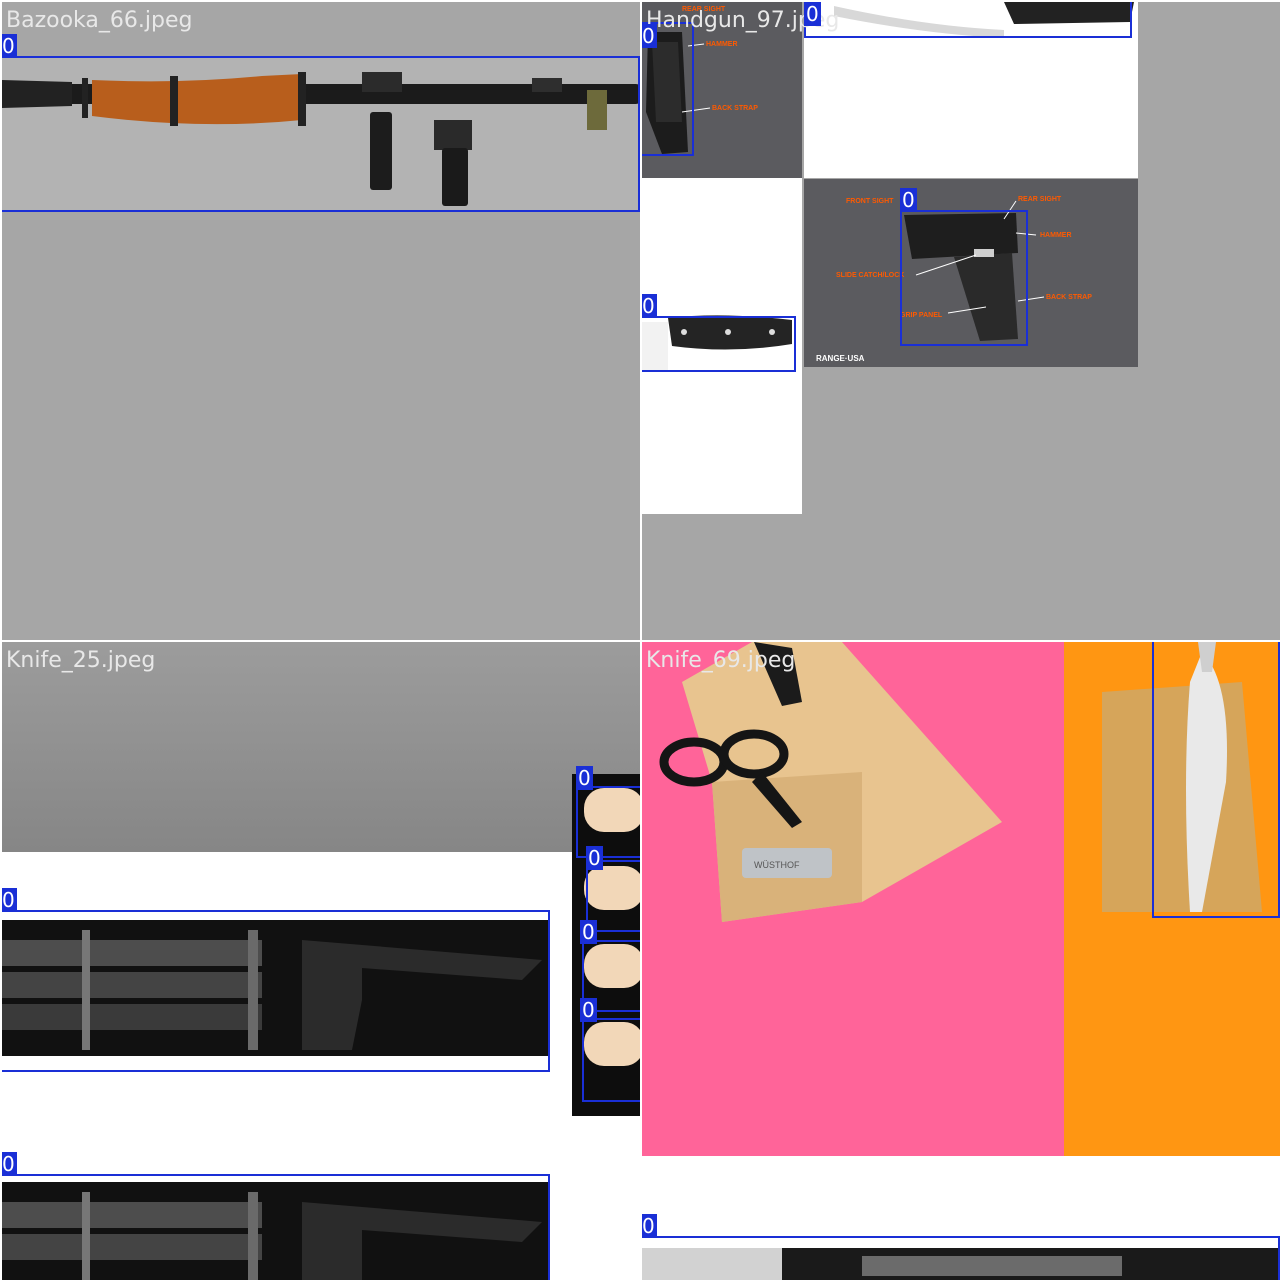  I want to click on range-usa-brand: RANGE·USA, so click(840, 358).